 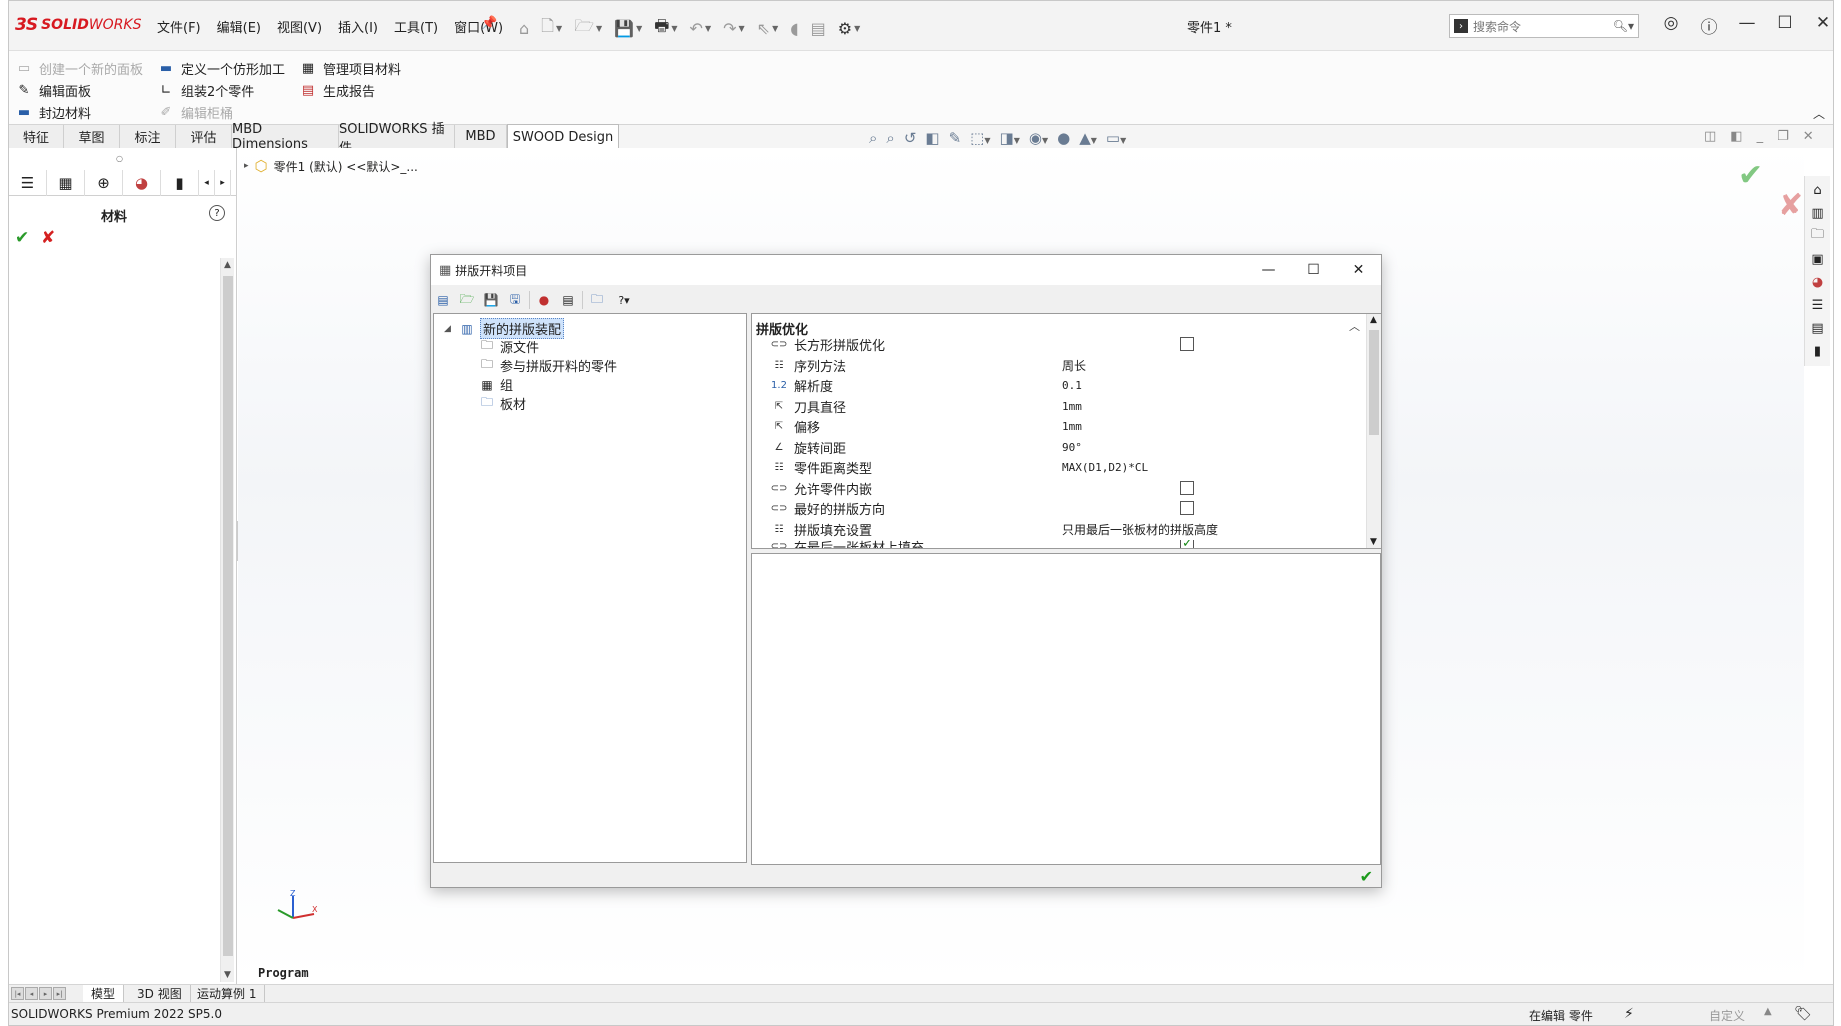 What do you see at coordinates (350, 68) in the screenshot?
I see `manage-materials-button: ▦ 管理项目材料` at bounding box center [350, 68].